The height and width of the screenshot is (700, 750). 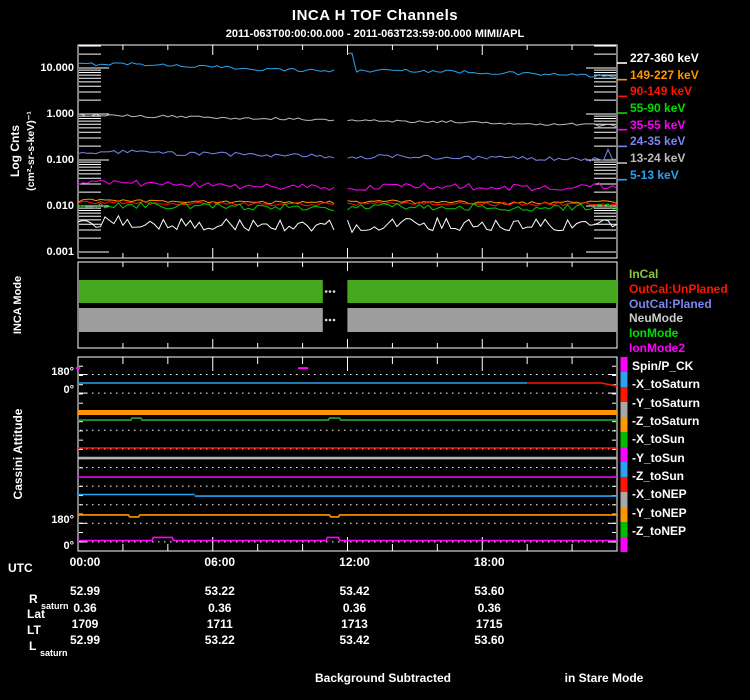 What do you see at coordinates (219, 624) in the screenshot?
I see `ephemeris-value: 1711` at bounding box center [219, 624].